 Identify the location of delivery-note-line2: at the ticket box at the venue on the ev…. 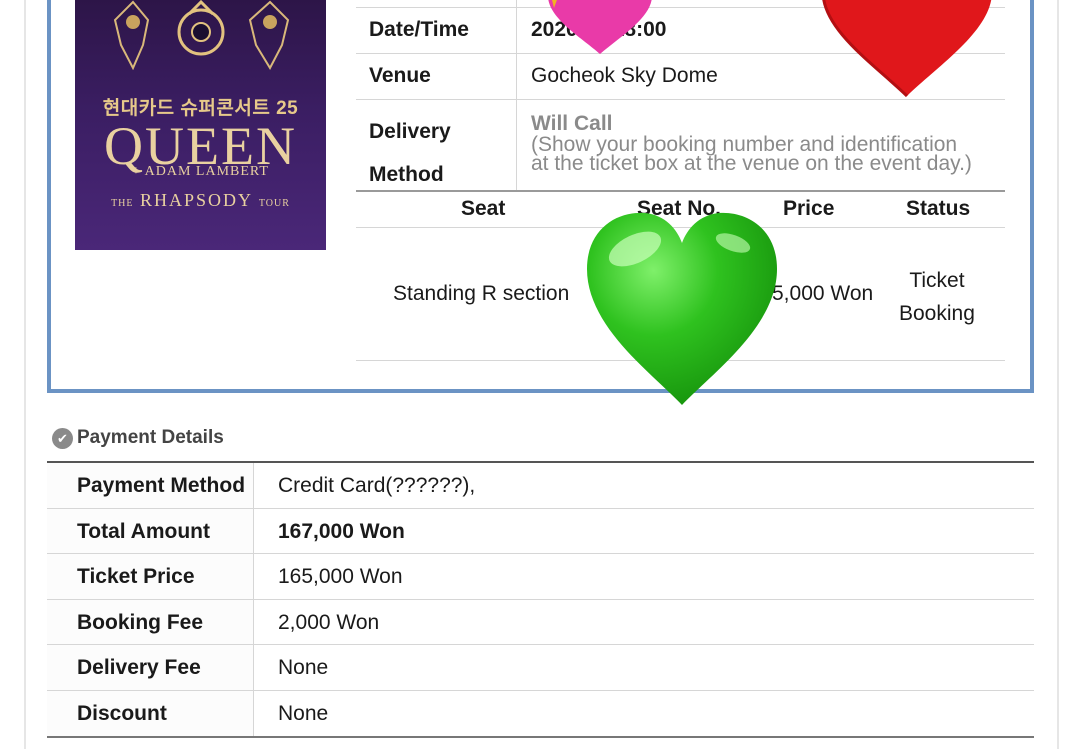
(751, 163).